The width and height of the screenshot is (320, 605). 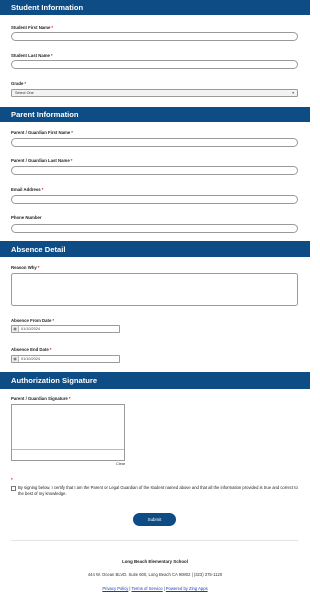 I want to click on student-first-name-label: Student First Name*, so click(x=32, y=27).